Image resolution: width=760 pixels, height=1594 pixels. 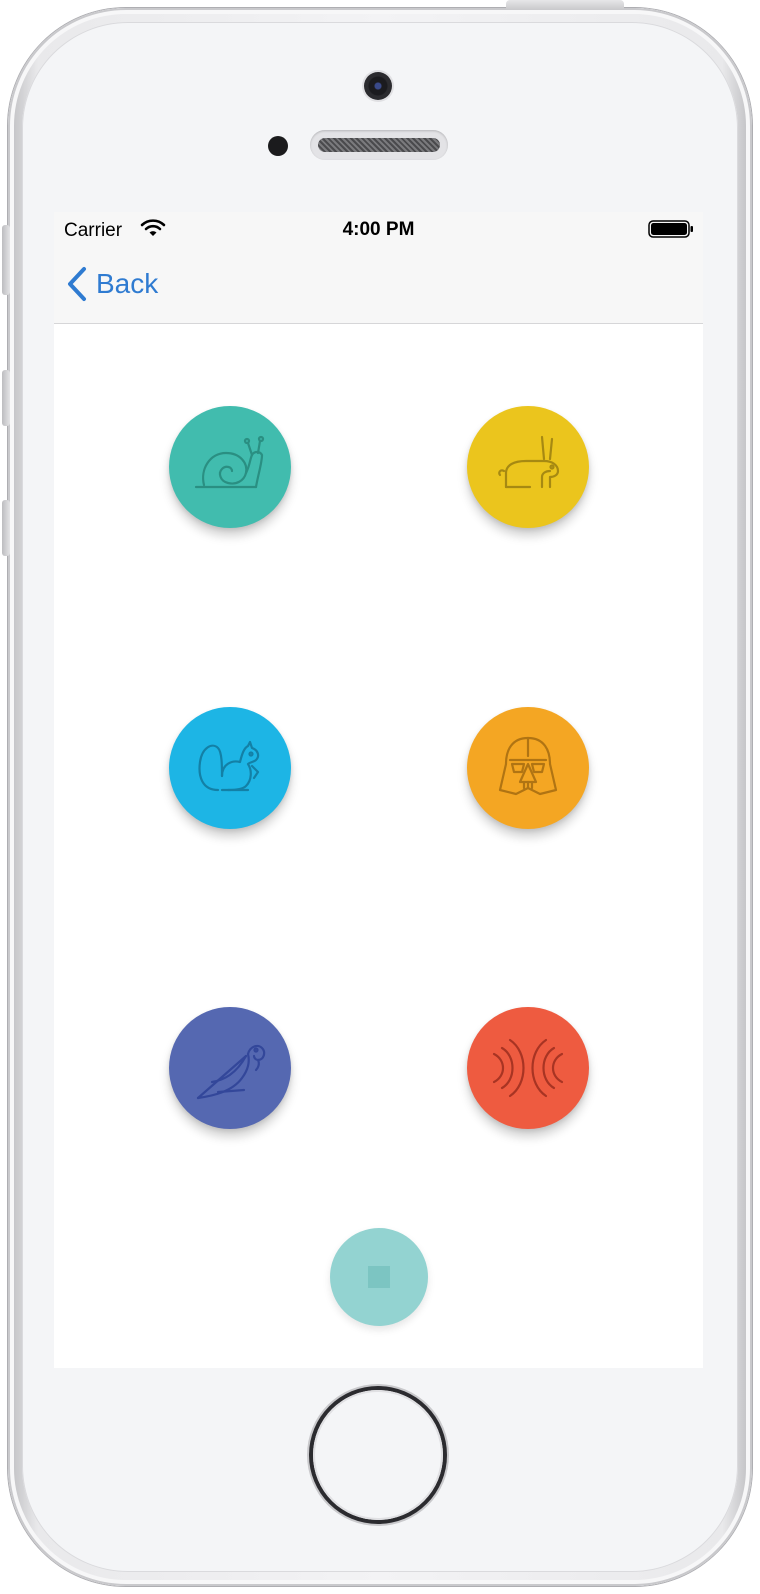 I want to click on proximity-sensor, so click(x=278, y=146).